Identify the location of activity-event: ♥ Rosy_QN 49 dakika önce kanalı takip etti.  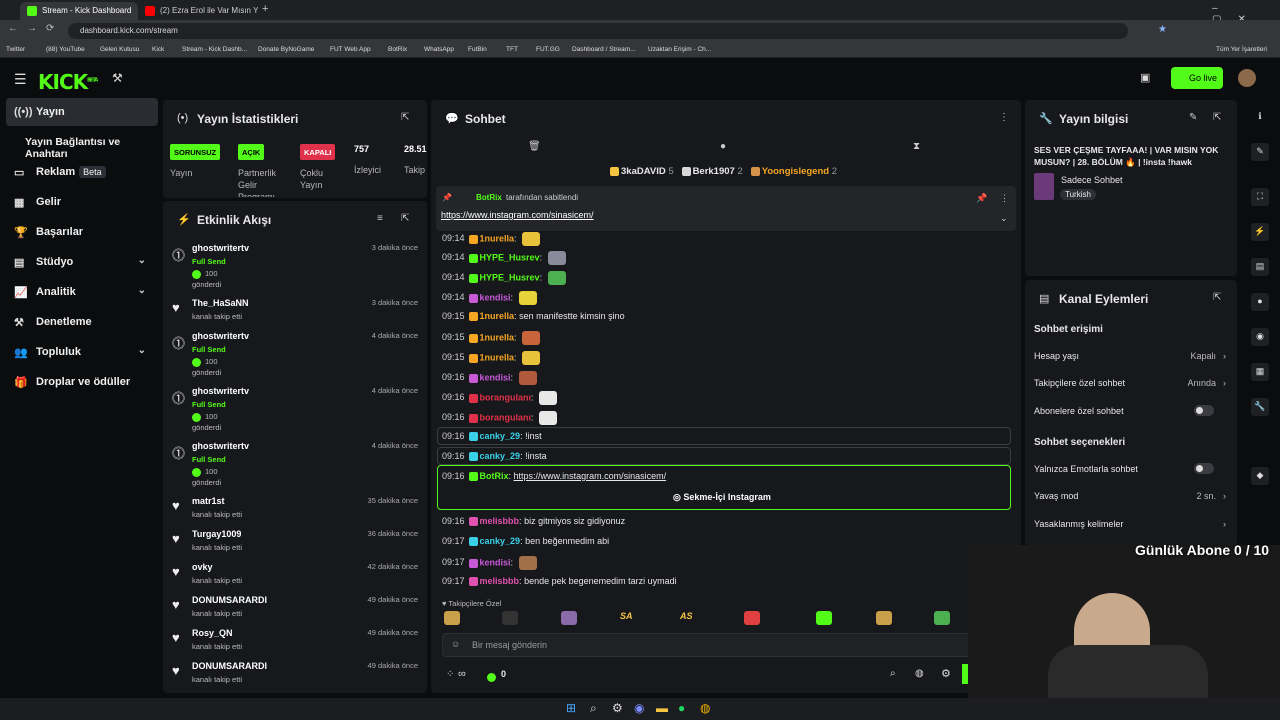
(296, 644).